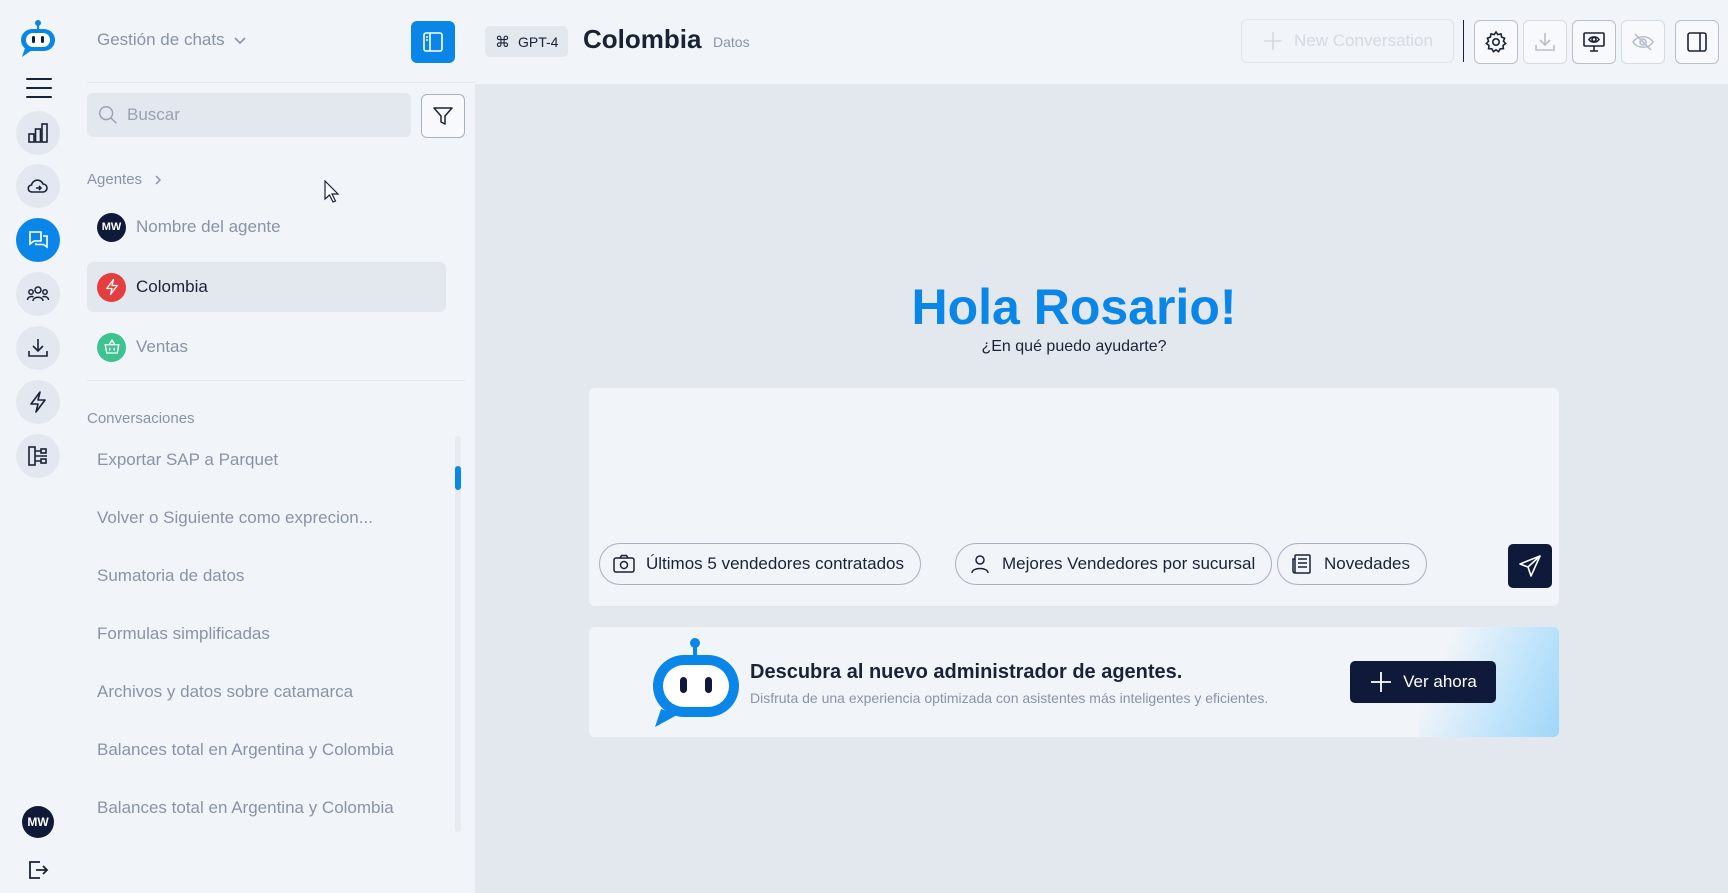 The width and height of the screenshot is (1728, 893). I want to click on page-title: Colombia, so click(642, 39).